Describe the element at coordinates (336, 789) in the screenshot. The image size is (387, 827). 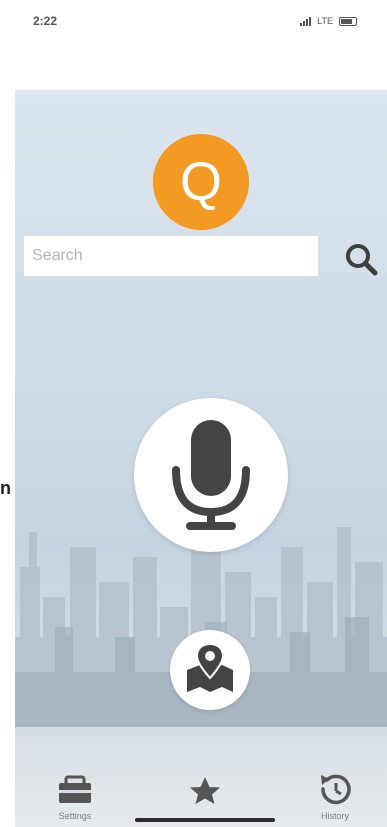
I see `history-icon` at that location.